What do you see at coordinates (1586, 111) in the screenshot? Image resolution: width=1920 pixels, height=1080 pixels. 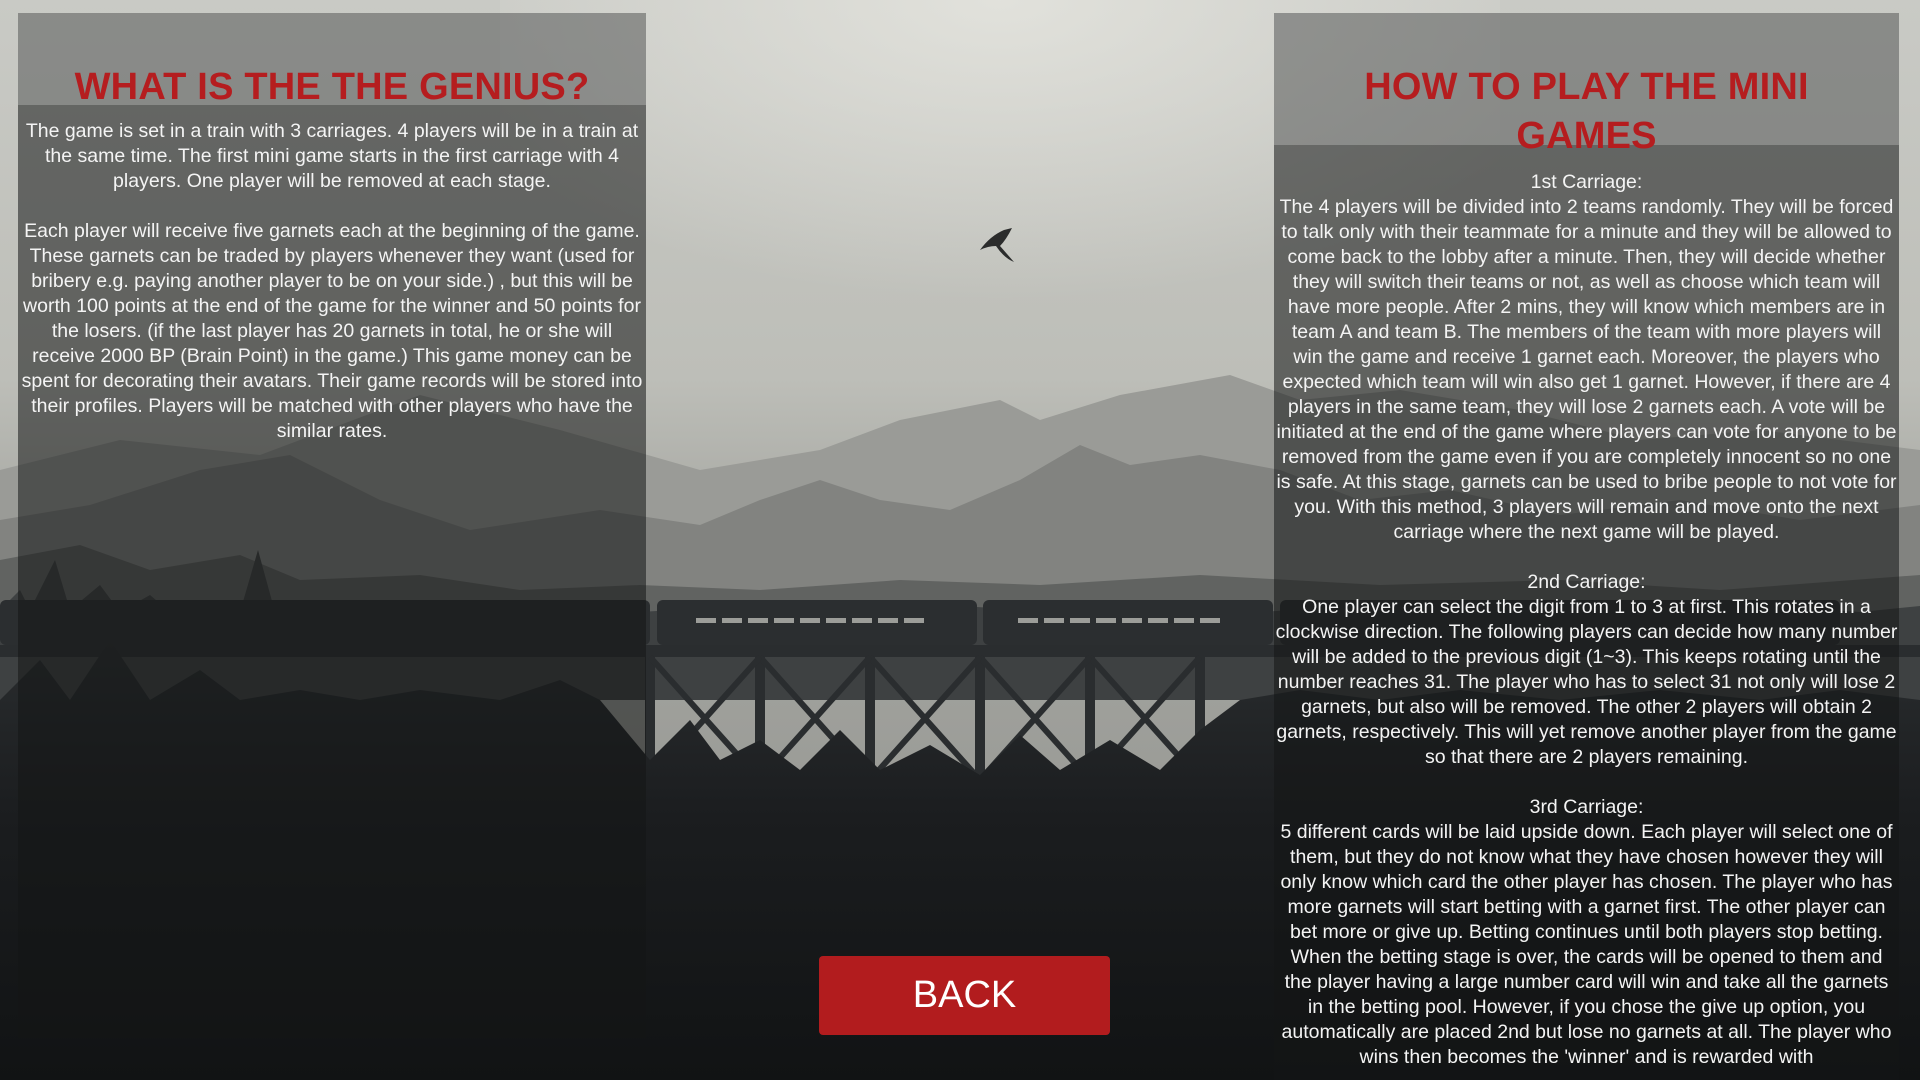 I see `right-panel-title: HOW TO PLAY THE MINI GAMES` at bounding box center [1586, 111].